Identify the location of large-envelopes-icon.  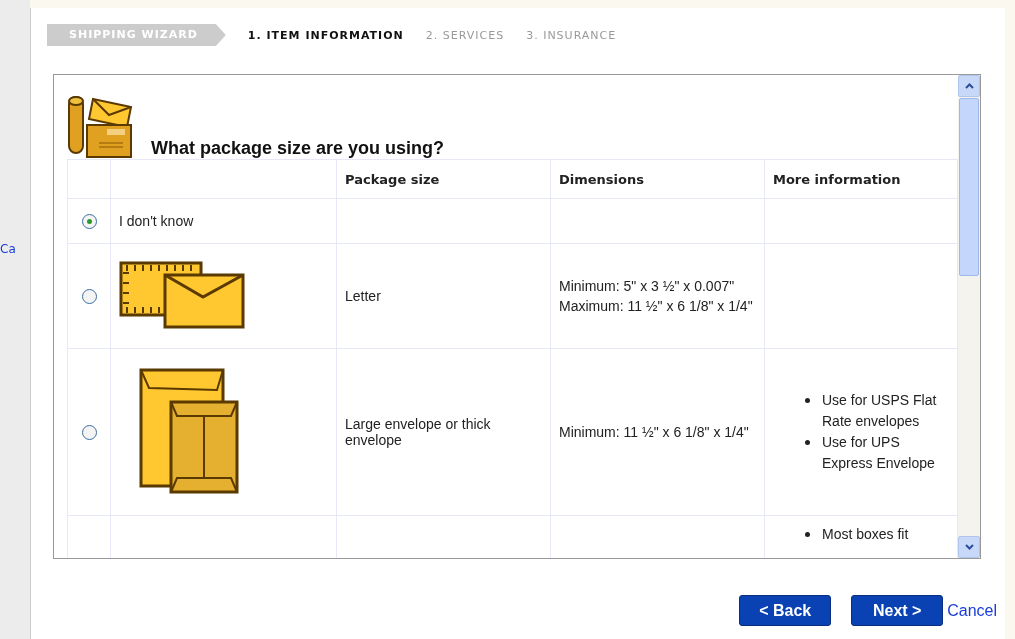
(189, 430).